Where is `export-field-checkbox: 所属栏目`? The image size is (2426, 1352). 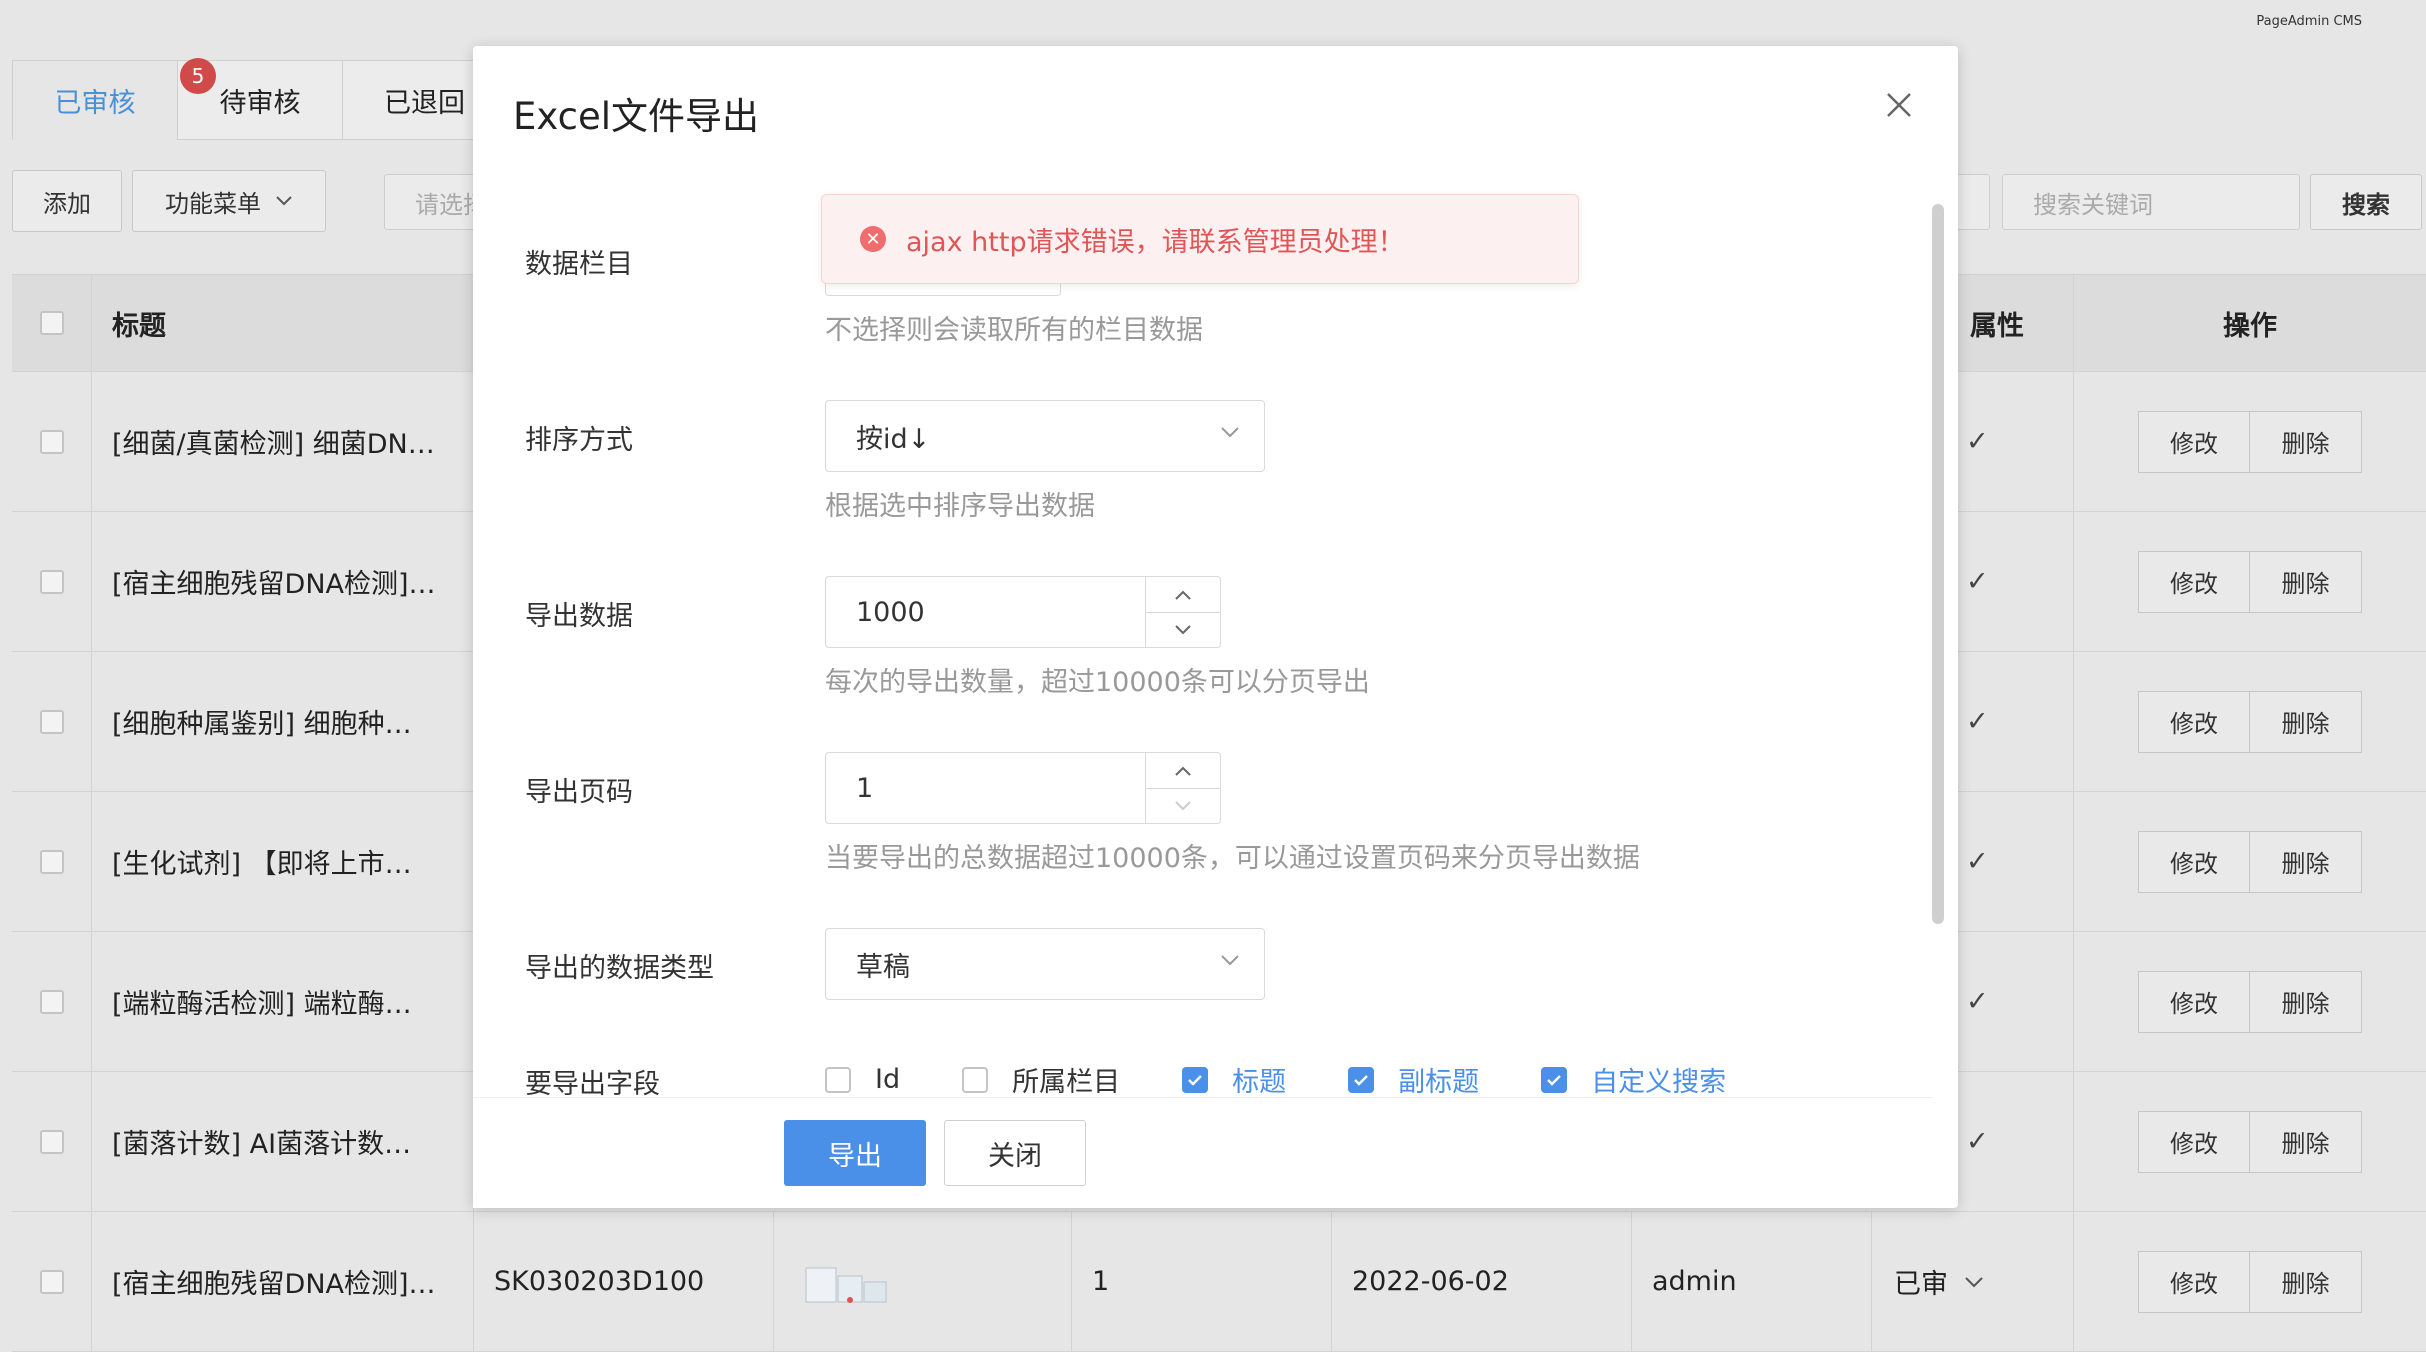 export-field-checkbox: 所属栏目 is located at coordinates (1041, 1079).